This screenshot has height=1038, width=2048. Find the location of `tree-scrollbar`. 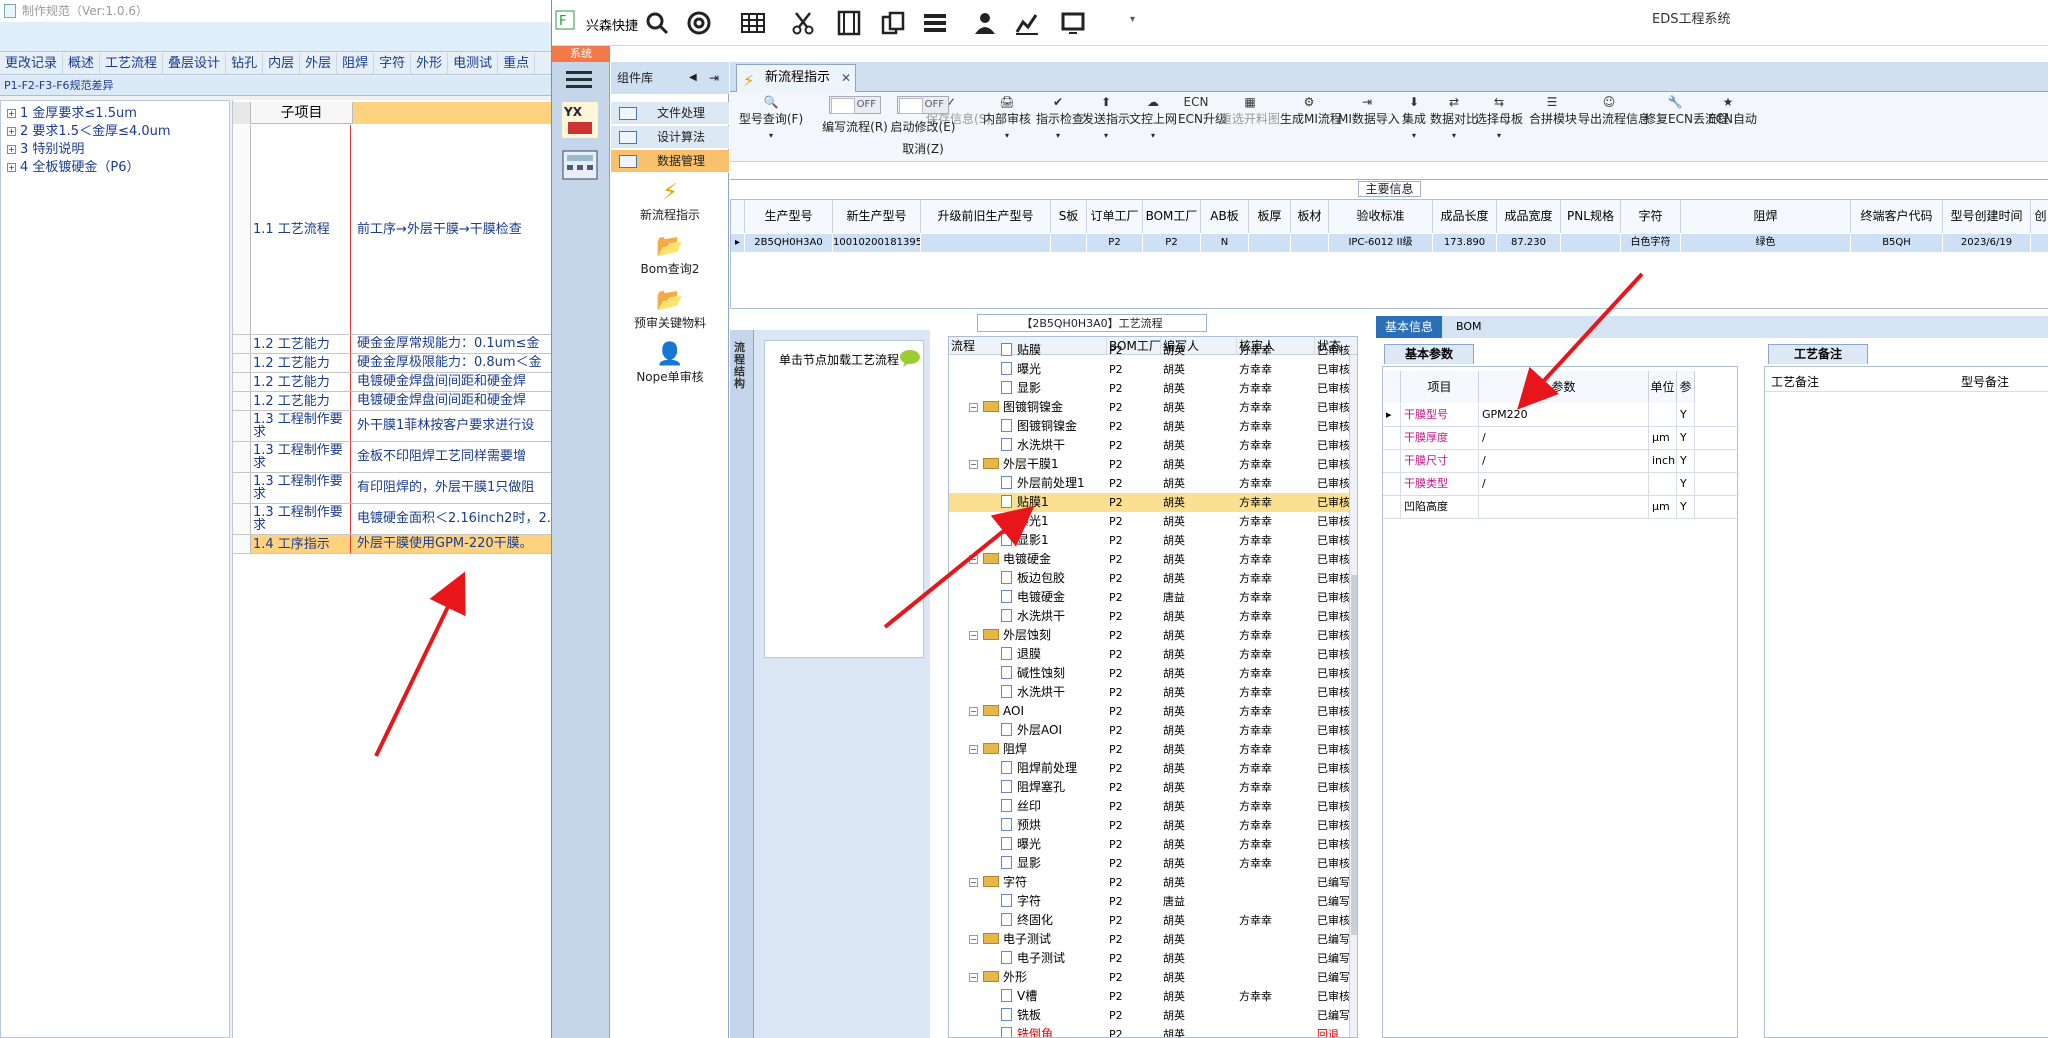

tree-scrollbar is located at coordinates (1353, 696).